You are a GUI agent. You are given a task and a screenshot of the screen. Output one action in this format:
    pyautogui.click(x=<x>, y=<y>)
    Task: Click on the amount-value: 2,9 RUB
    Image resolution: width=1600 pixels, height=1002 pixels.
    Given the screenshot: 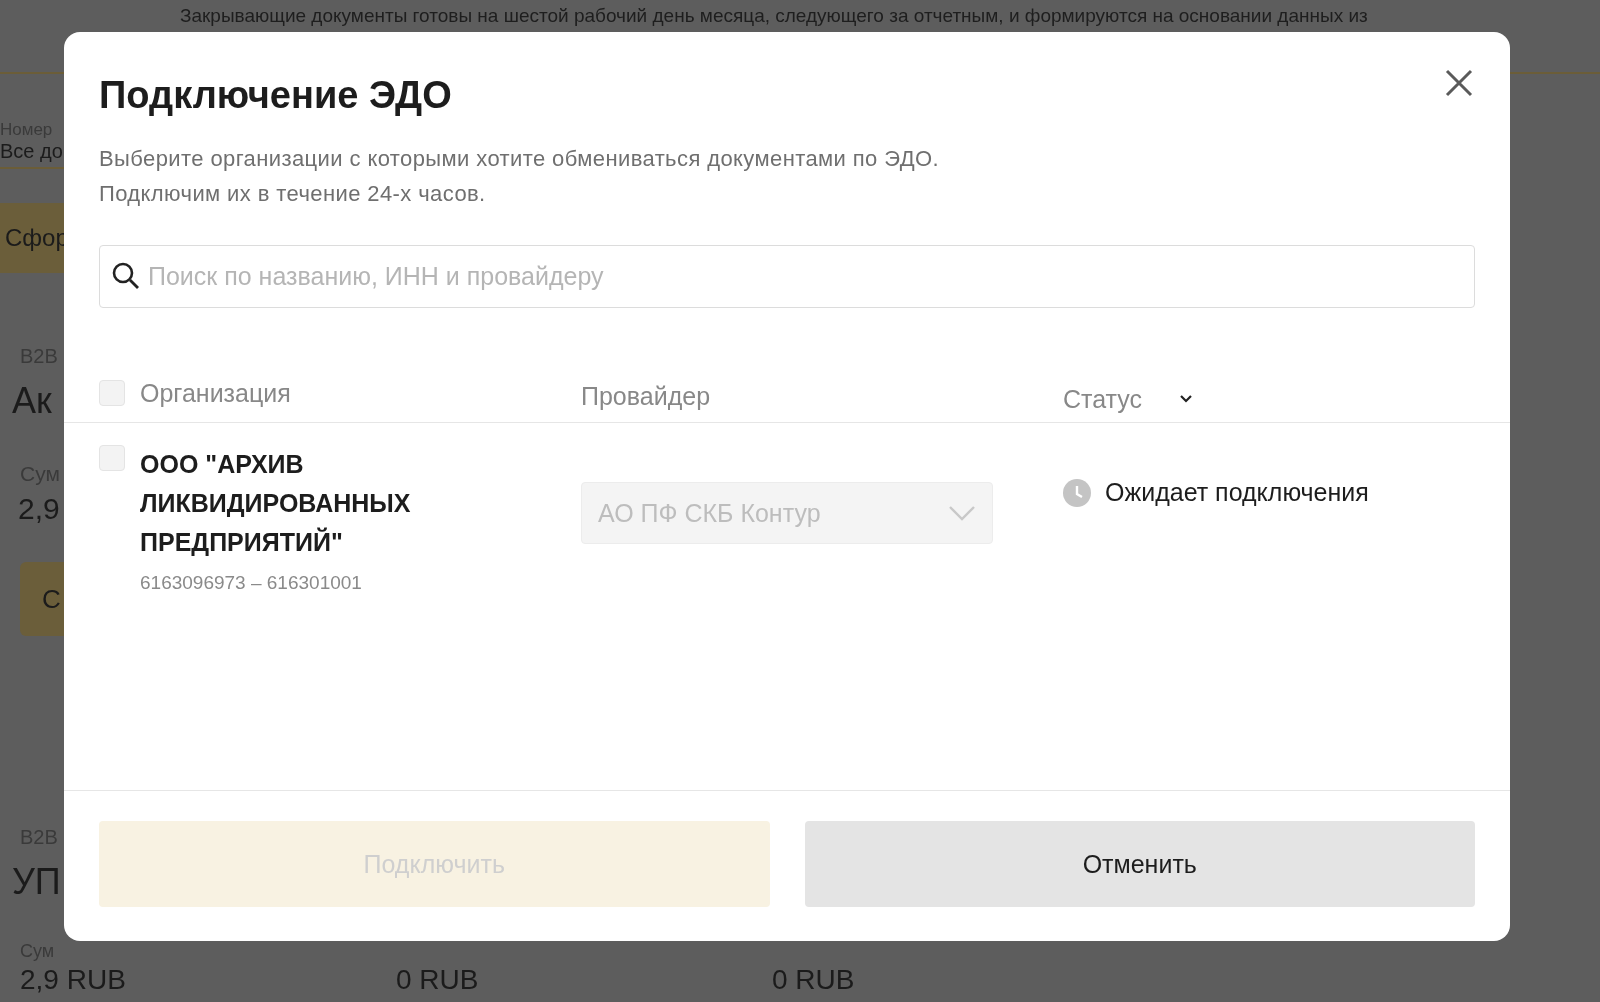 What is the action you would take?
    pyautogui.click(x=73, y=979)
    